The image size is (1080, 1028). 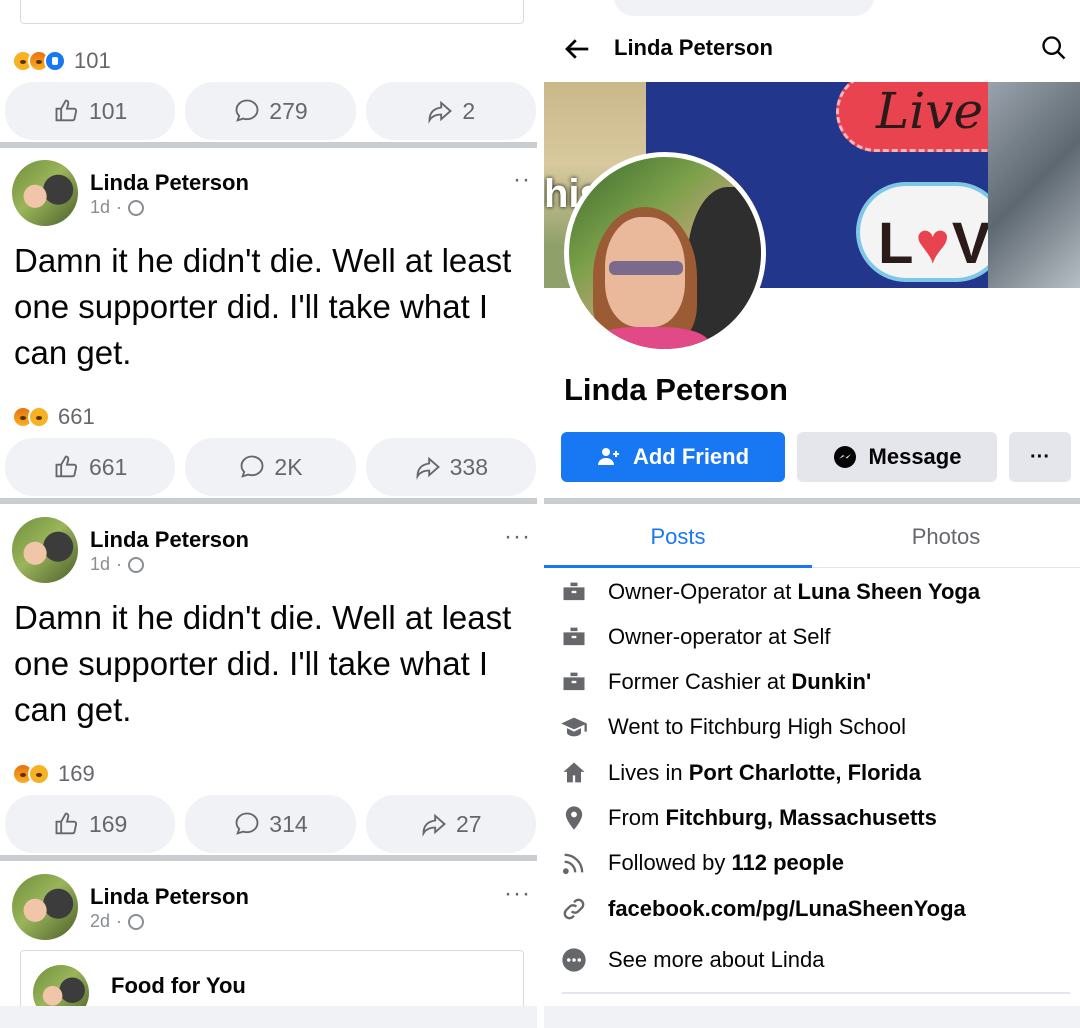 What do you see at coordinates (700, 681) in the screenshot?
I see `detail-work-dunkin-prefix: Former Cashier at` at bounding box center [700, 681].